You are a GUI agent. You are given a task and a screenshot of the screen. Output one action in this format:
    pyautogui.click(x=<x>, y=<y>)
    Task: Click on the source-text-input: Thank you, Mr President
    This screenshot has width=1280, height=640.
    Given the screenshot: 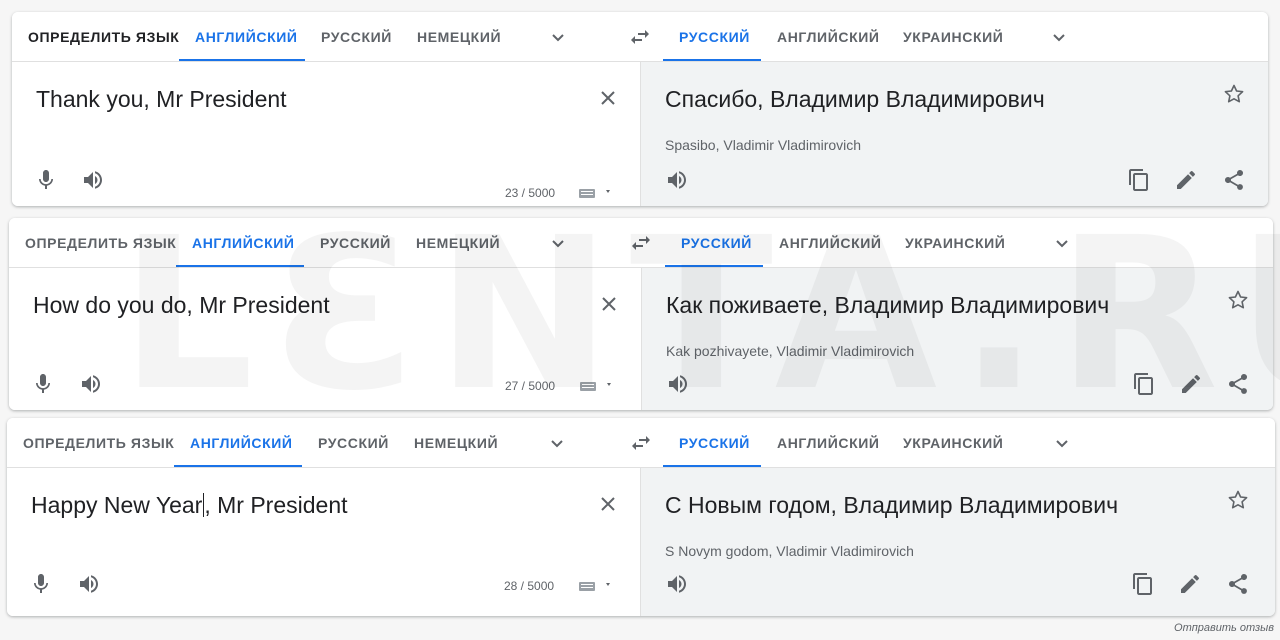 What is the action you would take?
    pyautogui.click(x=161, y=99)
    